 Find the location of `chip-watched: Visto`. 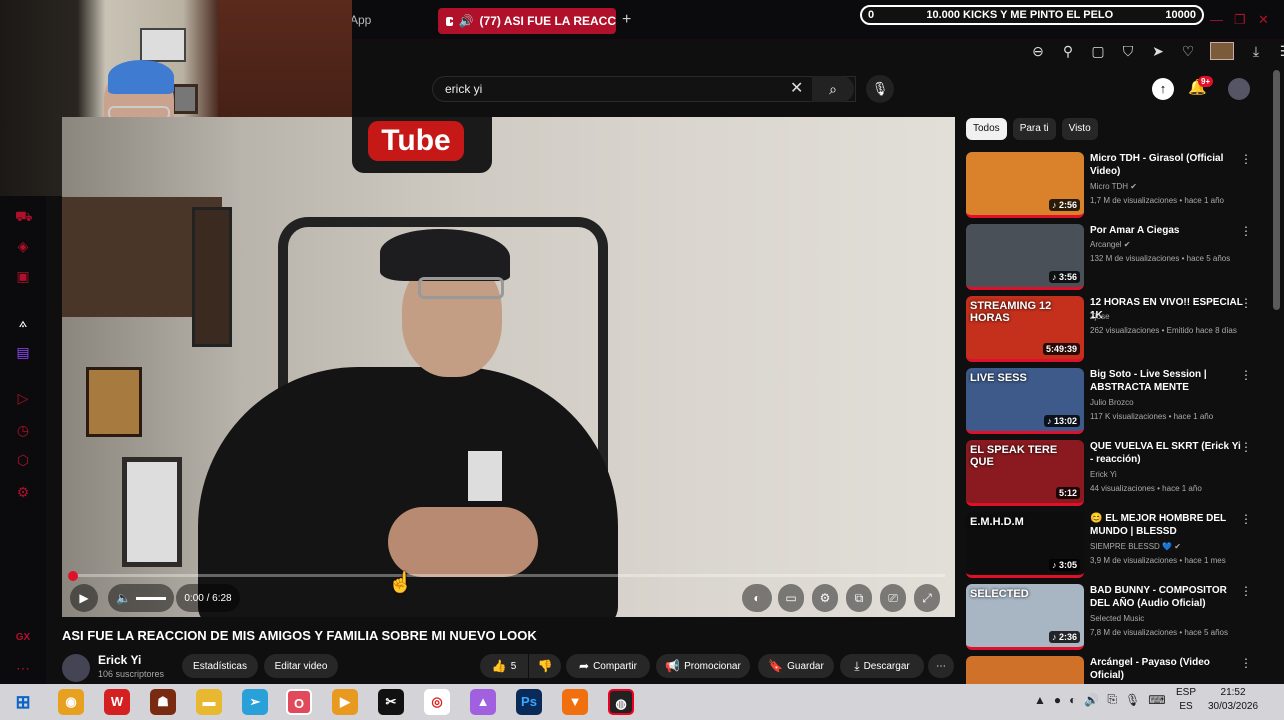

chip-watched: Visto is located at coordinates (1079, 129).